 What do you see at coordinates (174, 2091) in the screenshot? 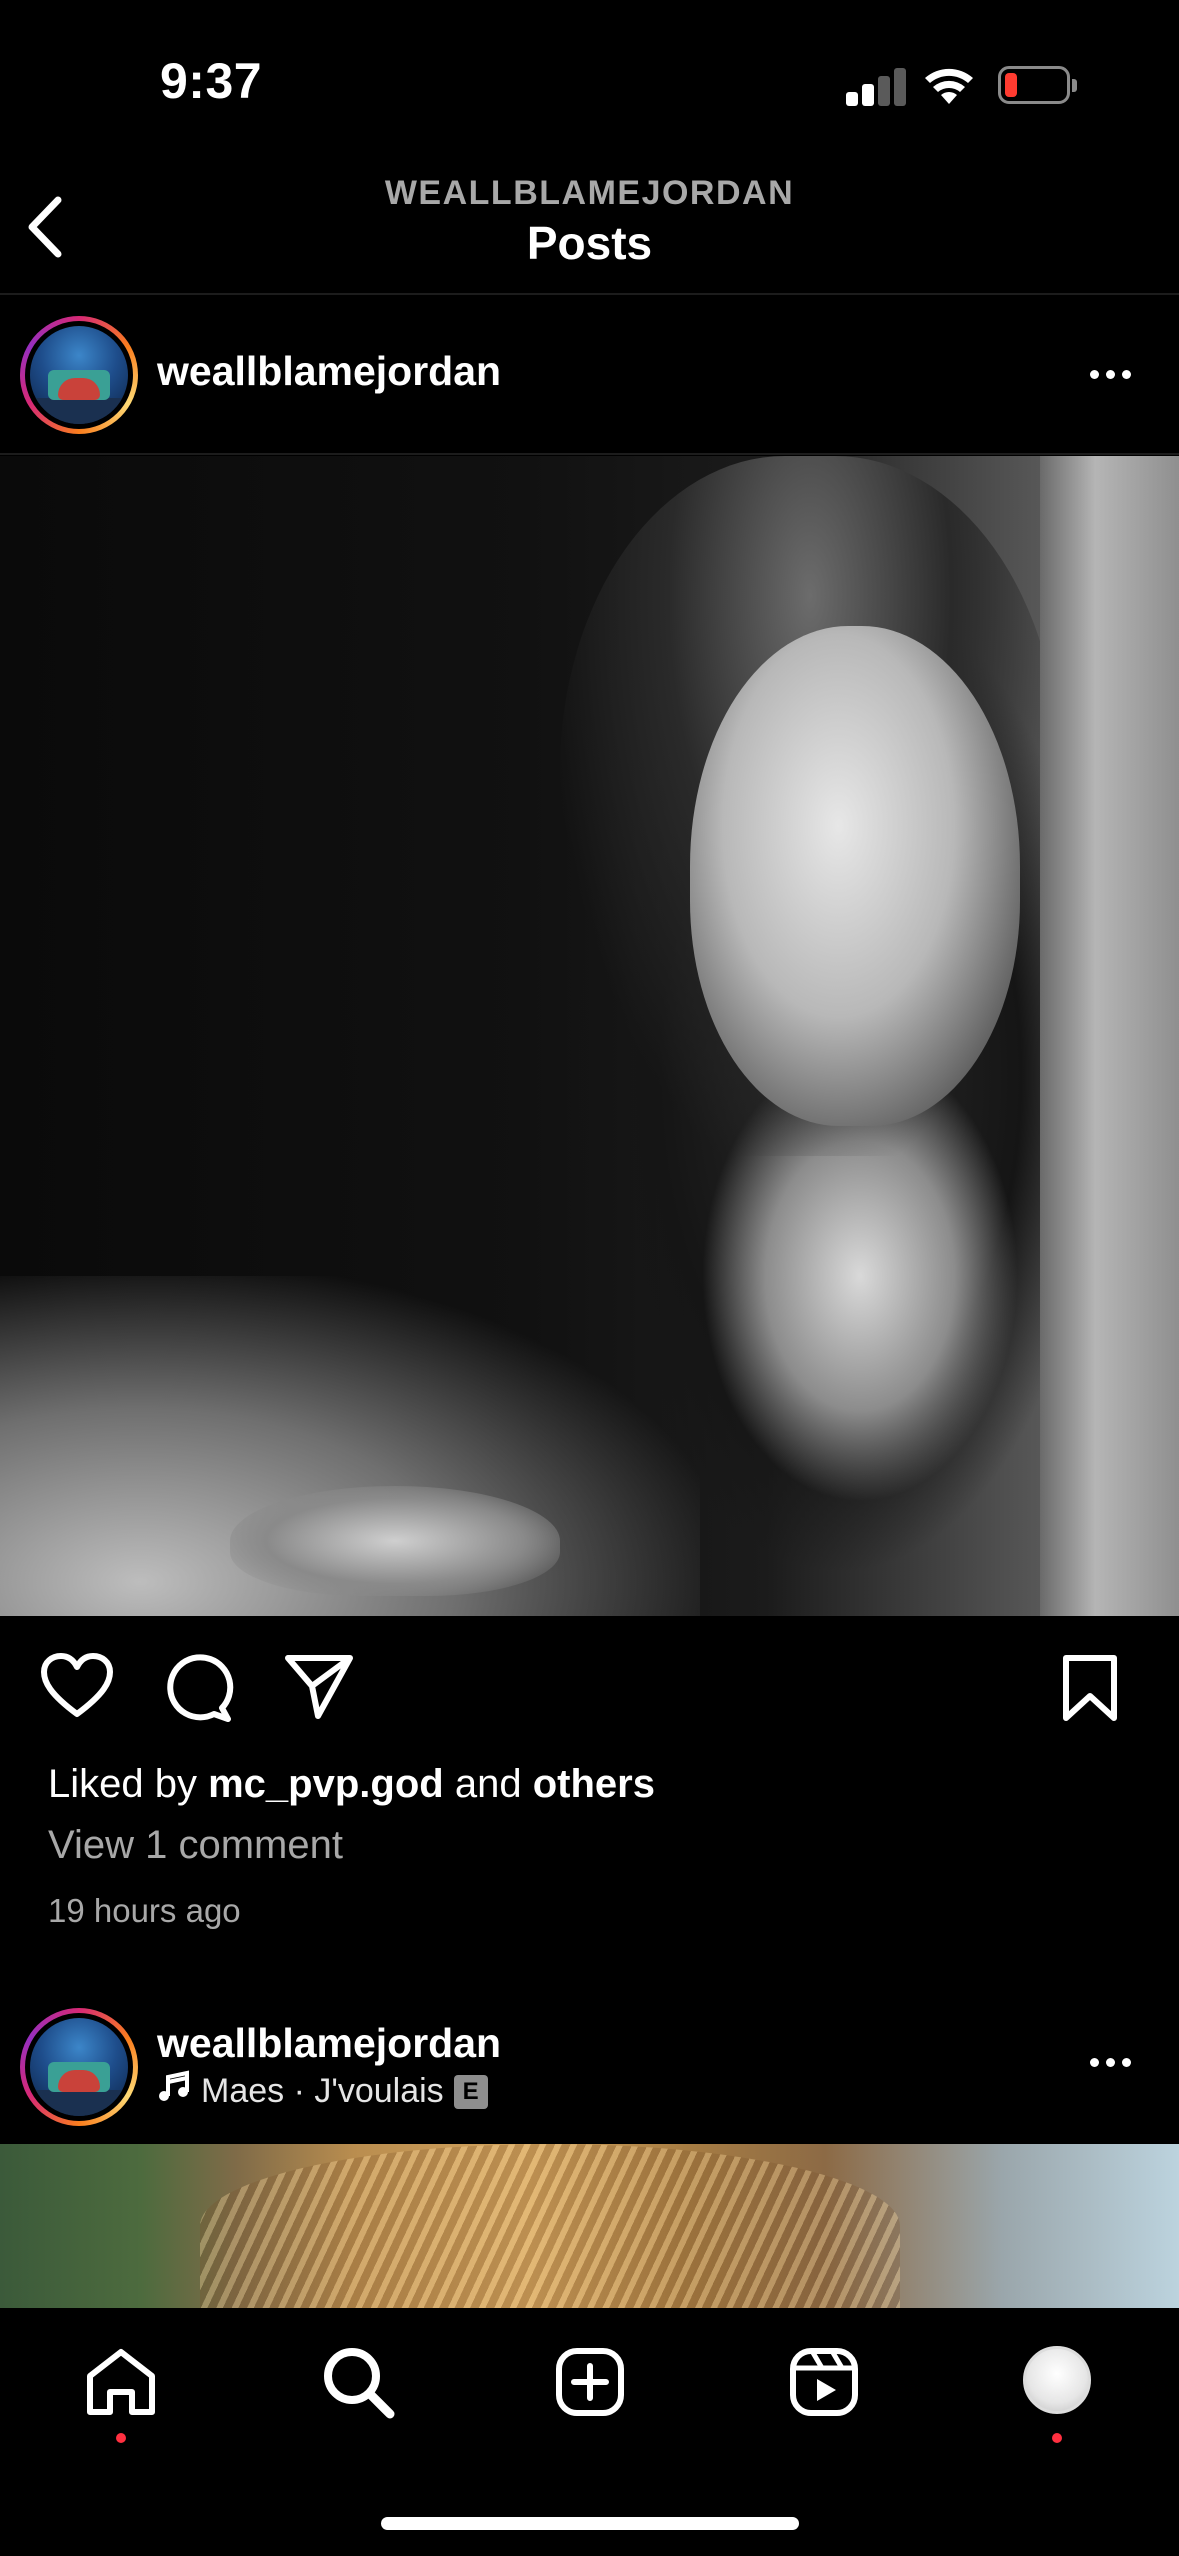
I see `music-note-icon` at bounding box center [174, 2091].